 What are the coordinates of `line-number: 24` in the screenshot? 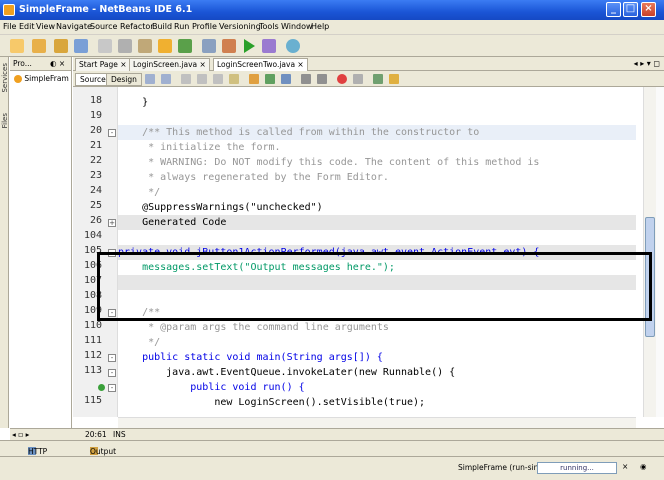 It's located at (95, 190).